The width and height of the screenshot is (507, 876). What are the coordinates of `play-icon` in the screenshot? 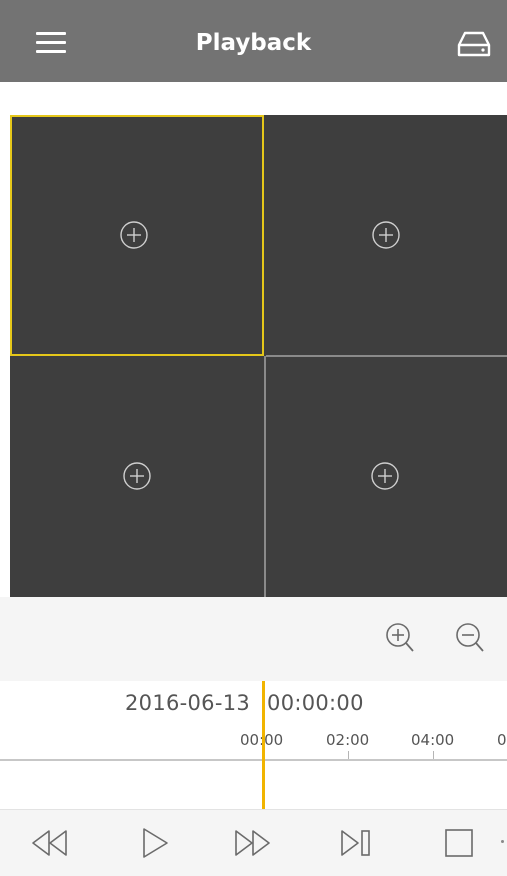 It's located at (155, 843).